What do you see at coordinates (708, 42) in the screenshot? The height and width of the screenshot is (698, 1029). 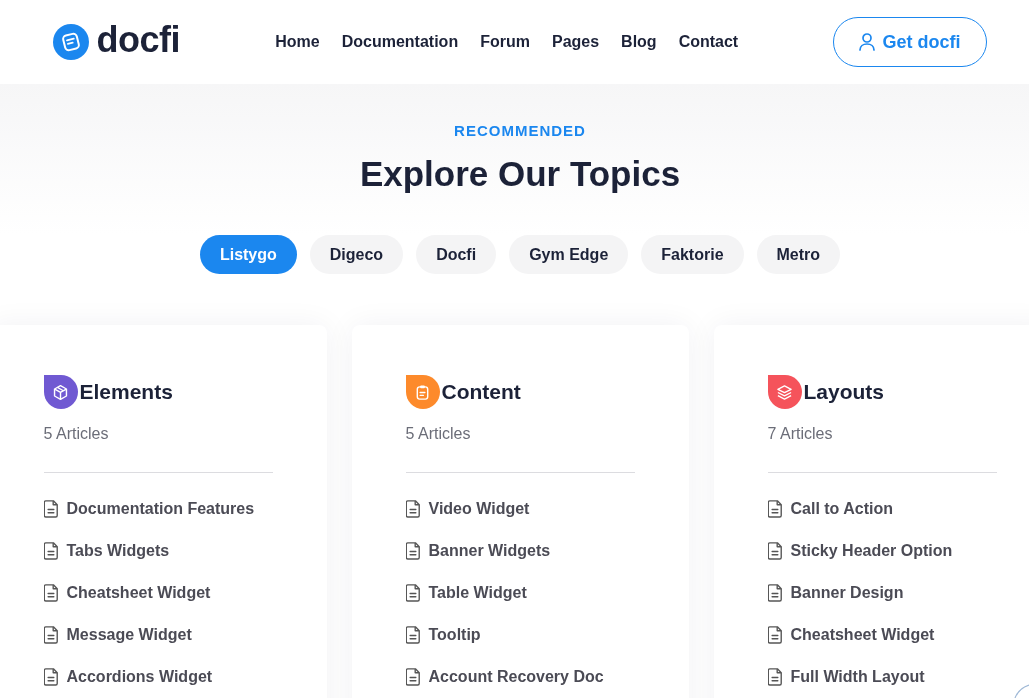 I see `nav-link: Contact` at bounding box center [708, 42].